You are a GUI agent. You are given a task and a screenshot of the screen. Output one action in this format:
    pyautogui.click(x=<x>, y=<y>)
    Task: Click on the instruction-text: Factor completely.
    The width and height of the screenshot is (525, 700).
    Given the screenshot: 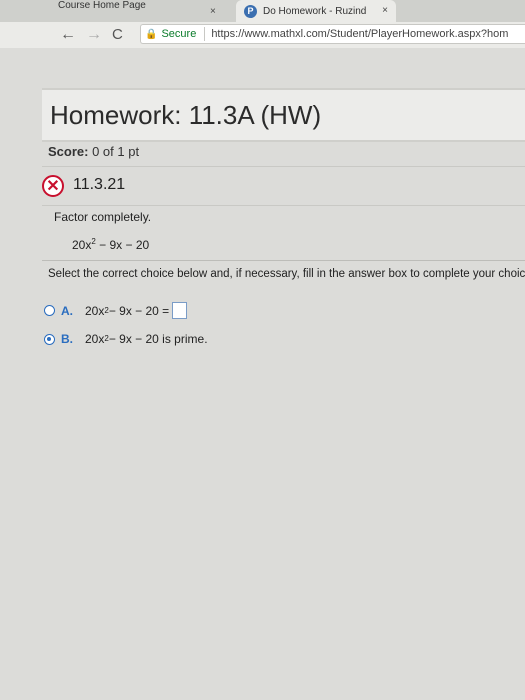 What is the action you would take?
    pyautogui.click(x=103, y=217)
    